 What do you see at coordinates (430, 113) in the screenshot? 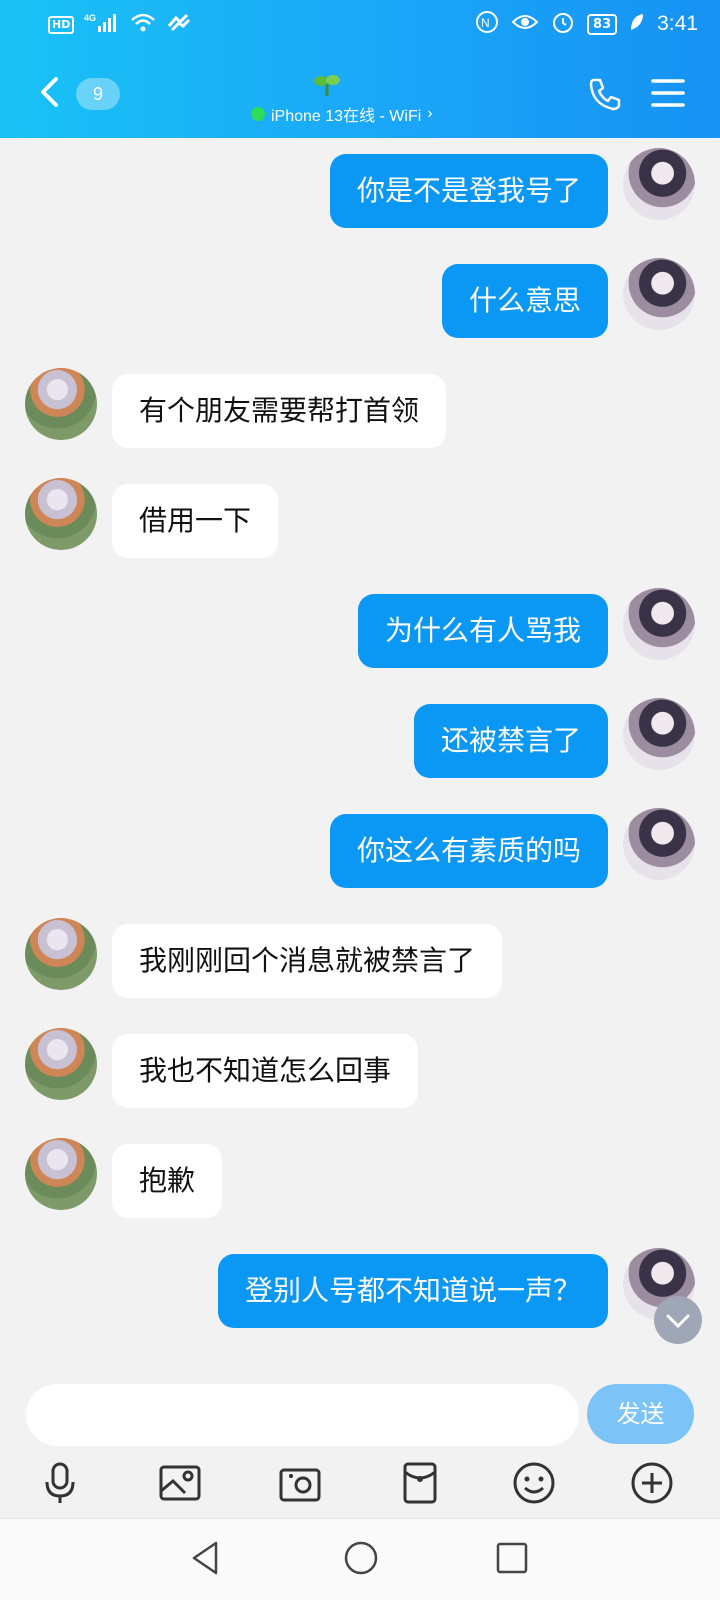
I see `chevron-right-icon: ›` at bounding box center [430, 113].